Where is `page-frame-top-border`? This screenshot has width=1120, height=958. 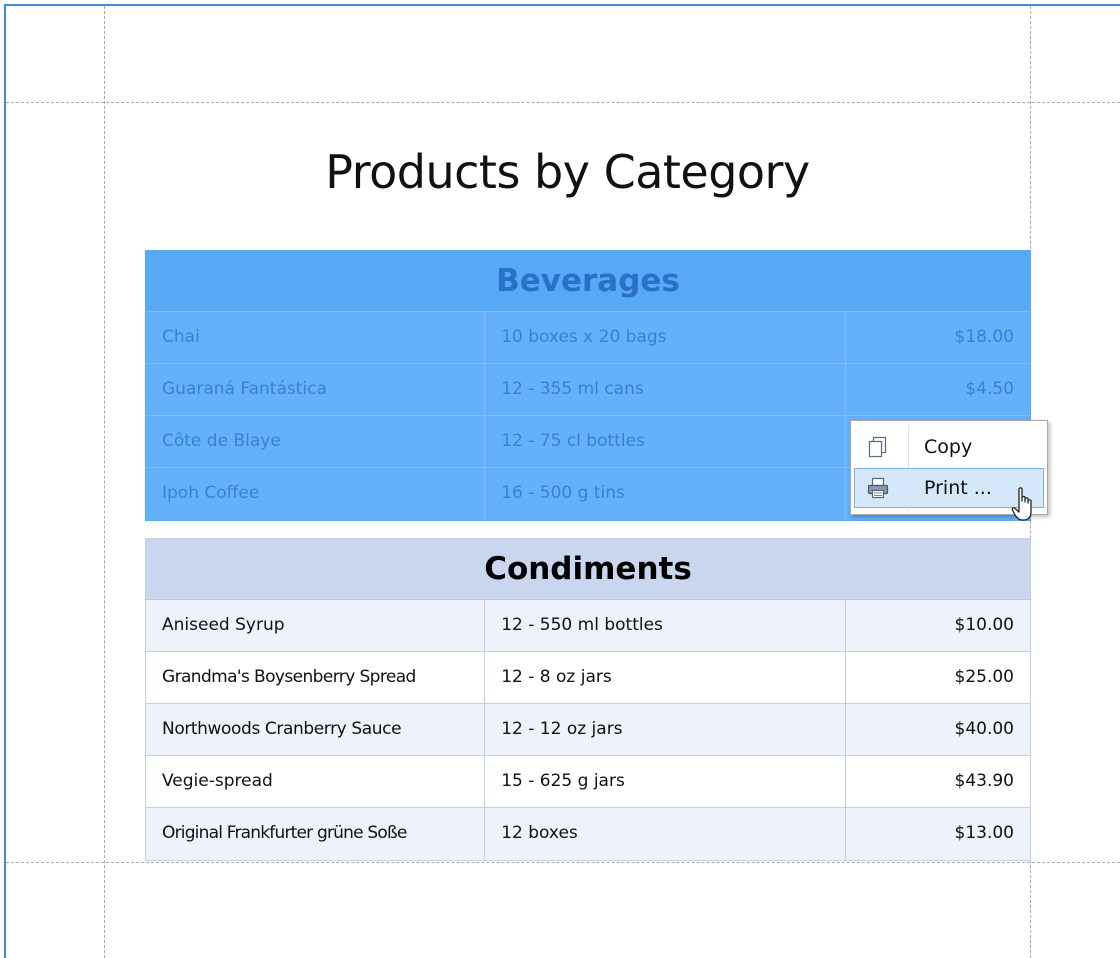 page-frame-top-border is located at coordinates (562, 5).